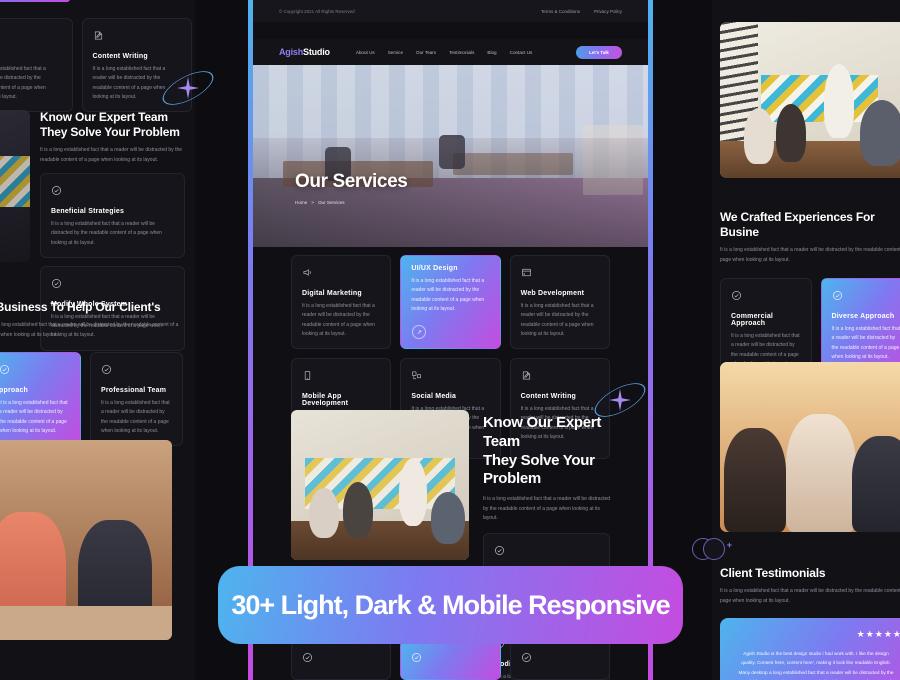 This screenshot has width=900, height=680. What do you see at coordinates (31, 56) in the screenshot?
I see `service-title: dia` at bounding box center [31, 56].